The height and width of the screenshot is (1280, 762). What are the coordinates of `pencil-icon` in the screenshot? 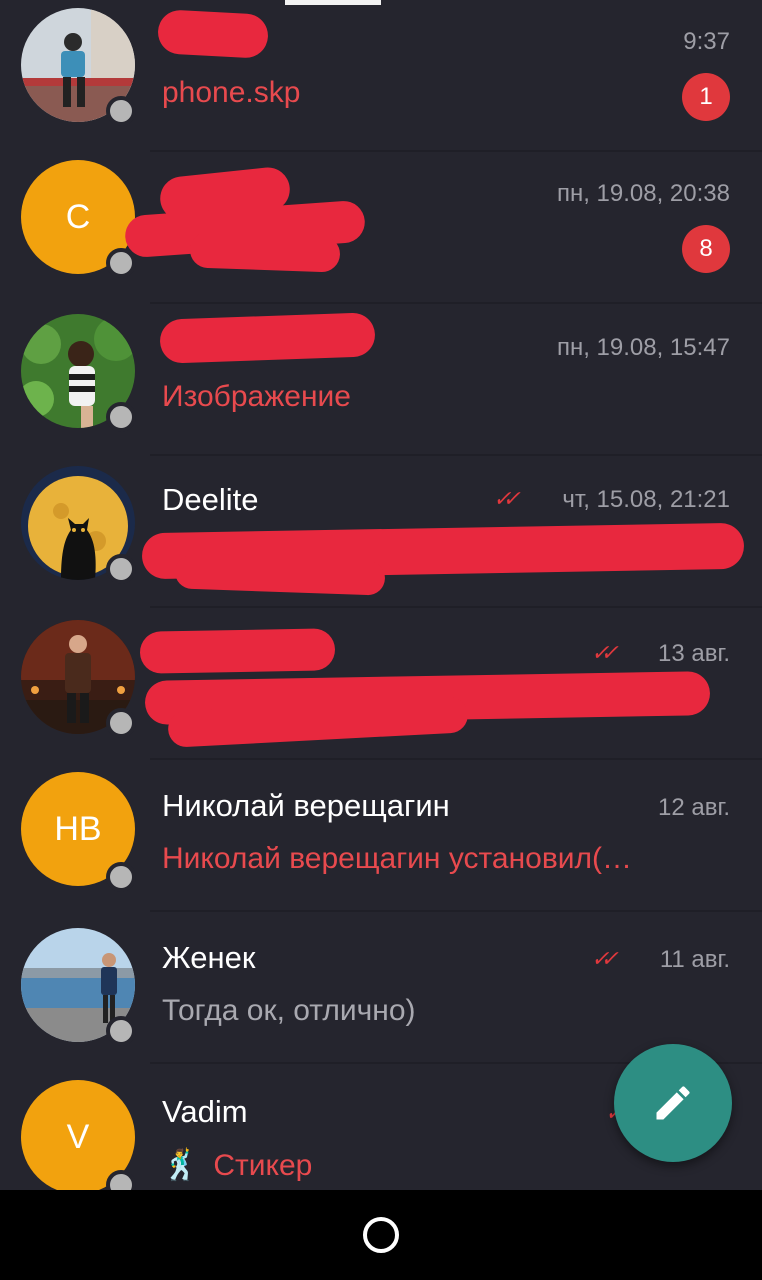 It's located at (673, 1103).